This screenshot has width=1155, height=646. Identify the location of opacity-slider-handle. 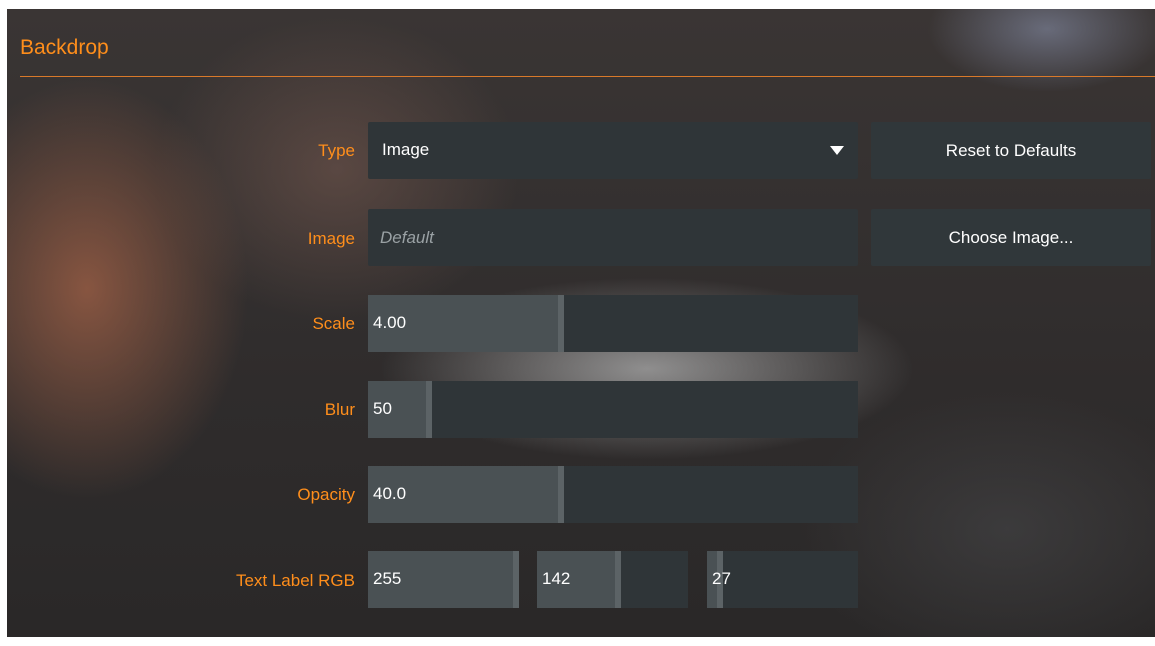
(561, 494).